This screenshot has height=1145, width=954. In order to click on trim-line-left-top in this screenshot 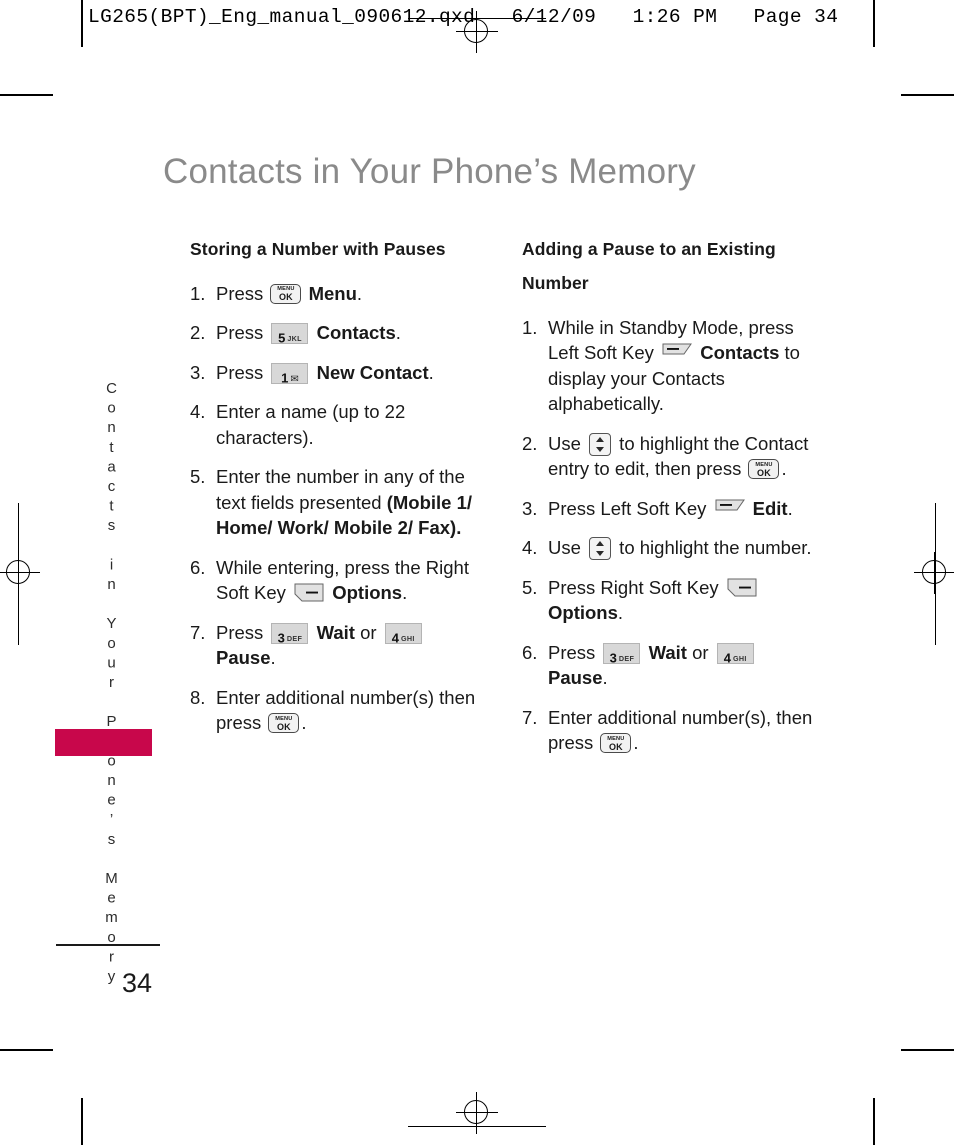, I will do `click(82, 23)`.